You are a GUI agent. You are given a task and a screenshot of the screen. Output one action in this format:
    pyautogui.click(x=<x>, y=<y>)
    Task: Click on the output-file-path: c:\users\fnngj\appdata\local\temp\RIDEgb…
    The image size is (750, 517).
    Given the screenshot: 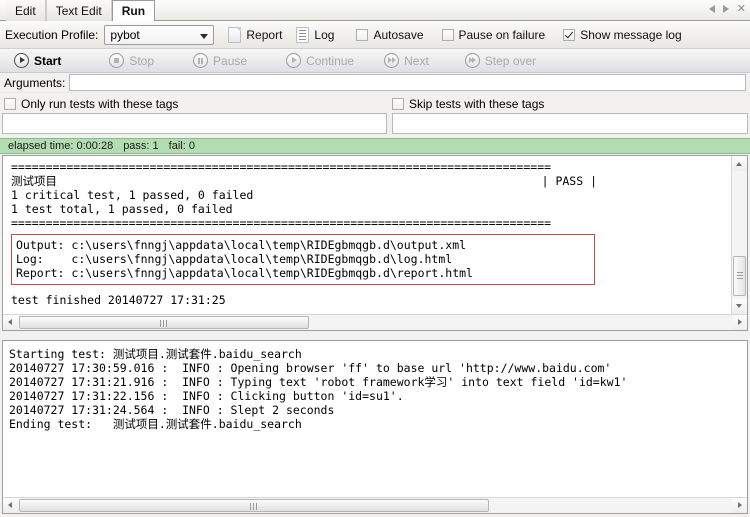 What is the action you would take?
    pyautogui.click(x=269, y=245)
    